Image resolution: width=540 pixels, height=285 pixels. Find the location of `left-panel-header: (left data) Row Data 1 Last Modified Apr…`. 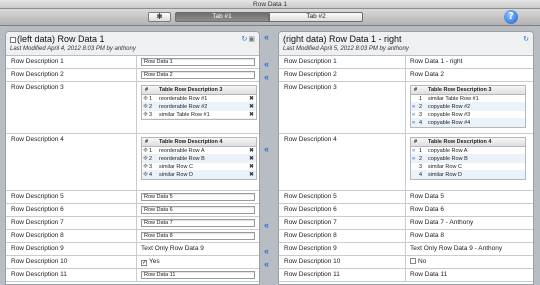

left-panel-header: (left data) Row Data 1 Last Modified Apr… is located at coordinates (132, 44).